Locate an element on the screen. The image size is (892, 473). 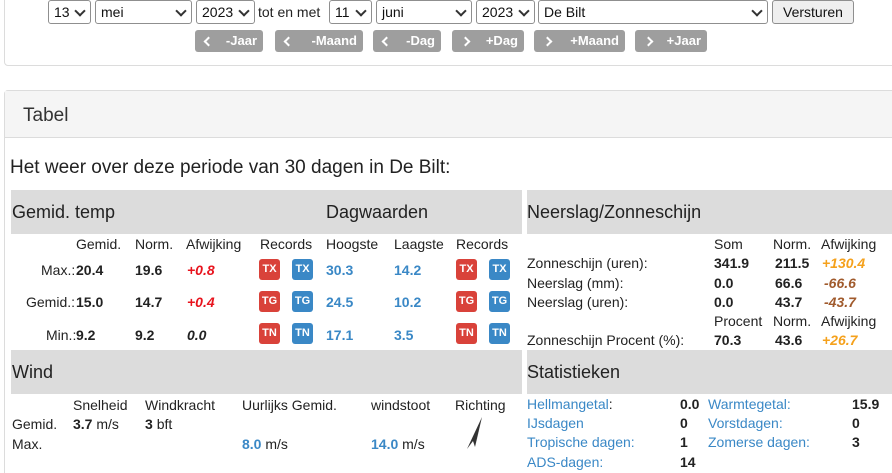
prev-month-button: -Maand is located at coordinates (319, 41).